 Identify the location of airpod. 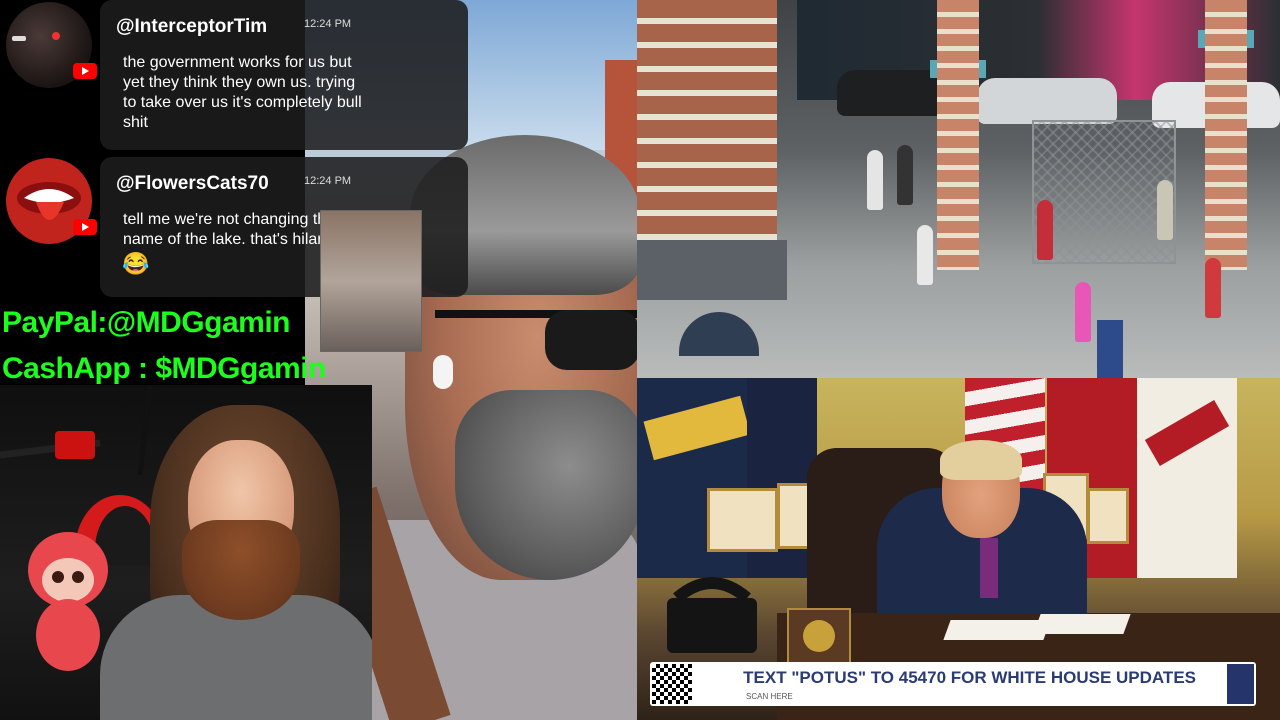
(443, 372).